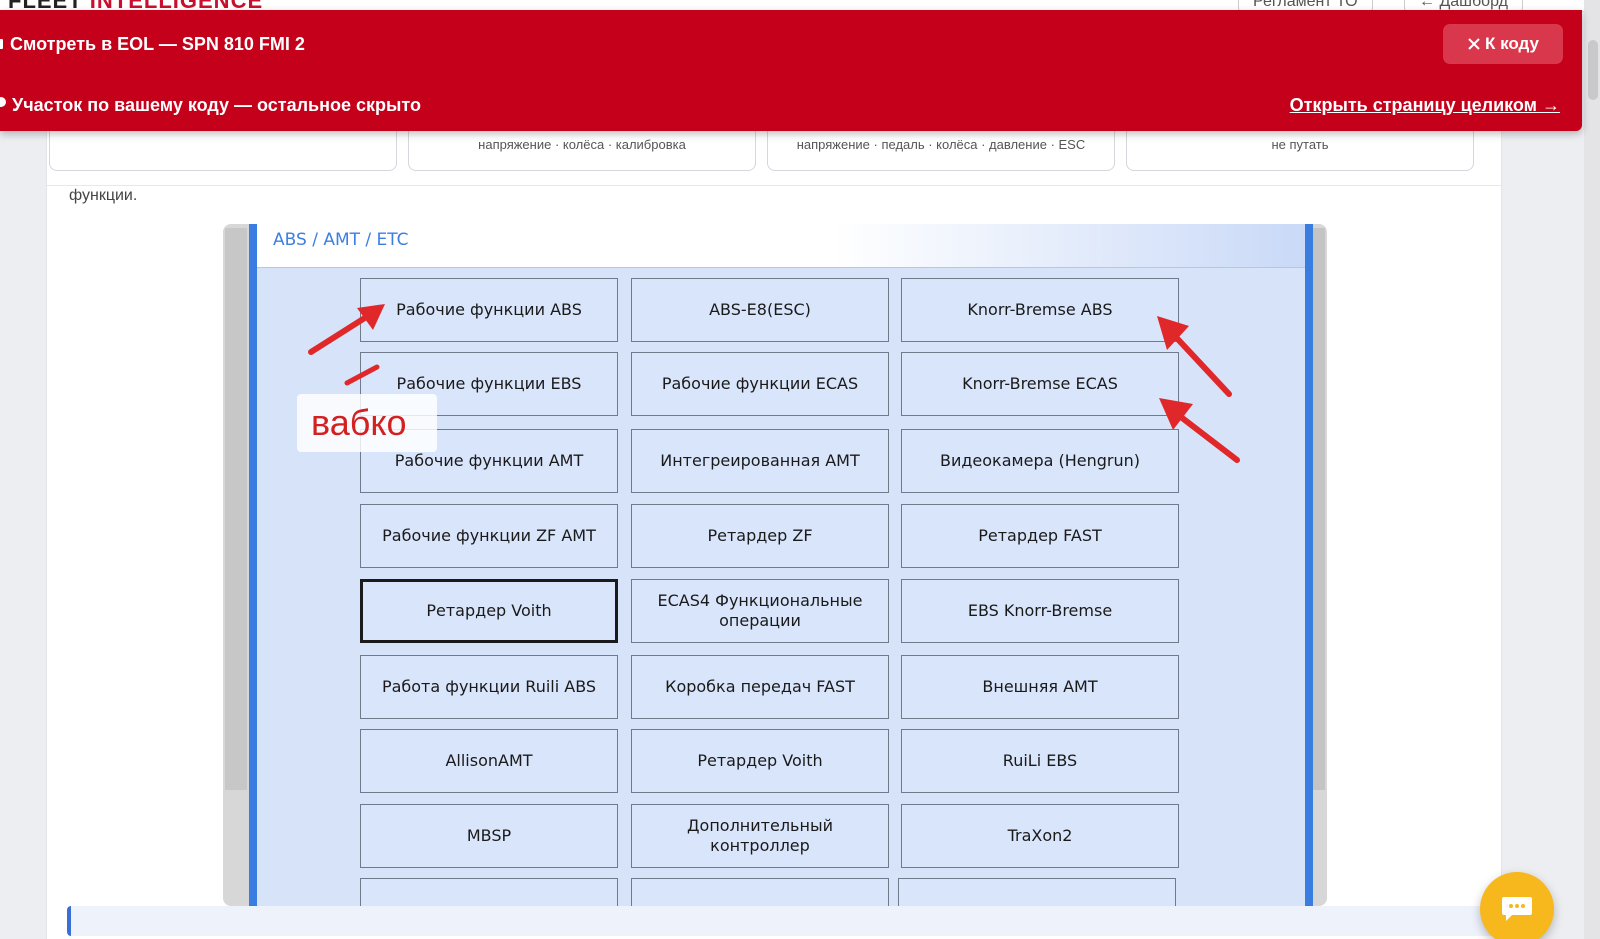 The width and height of the screenshot is (1600, 939). Describe the element at coordinates (1474, 44) in the screenshot. I see `close-icon` at that location.